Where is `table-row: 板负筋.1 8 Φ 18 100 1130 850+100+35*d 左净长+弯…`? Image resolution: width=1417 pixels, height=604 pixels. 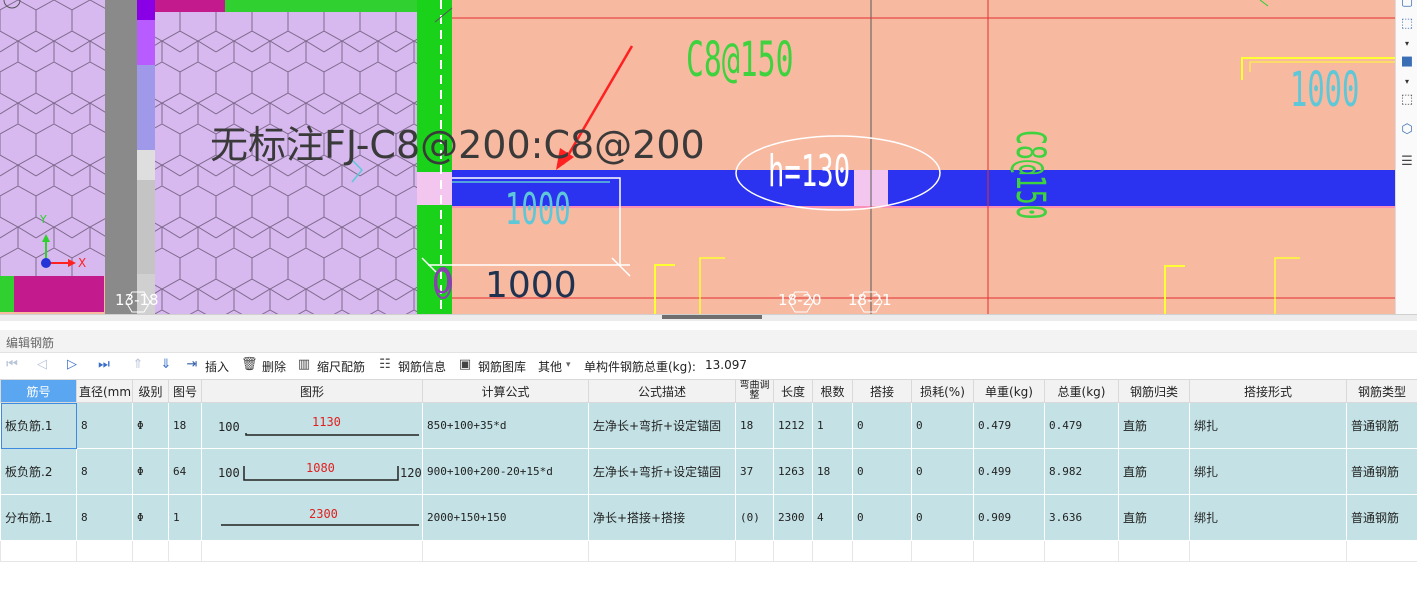
table-row: 板负筋.1 8 Φ 18 100 1130 850+100+35*d 左净长+弯… is located at coordinates (708, 425).